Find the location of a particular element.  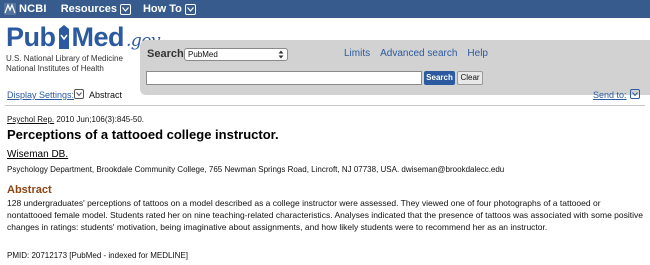

display-settings-value: Abstract is located at coordinates (106, 95).